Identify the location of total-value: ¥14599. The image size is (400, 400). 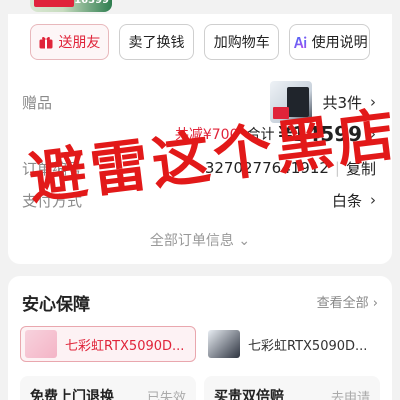
(320, 134).